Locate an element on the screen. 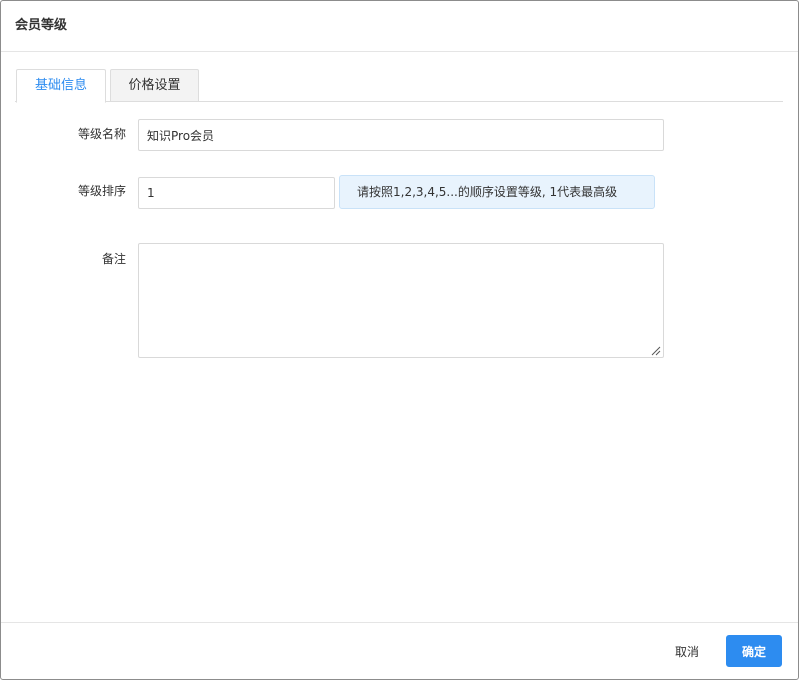 Image resolution: width=799 pixels, height=680 pixels. level-sort-input is located at coordinates (236, 193).